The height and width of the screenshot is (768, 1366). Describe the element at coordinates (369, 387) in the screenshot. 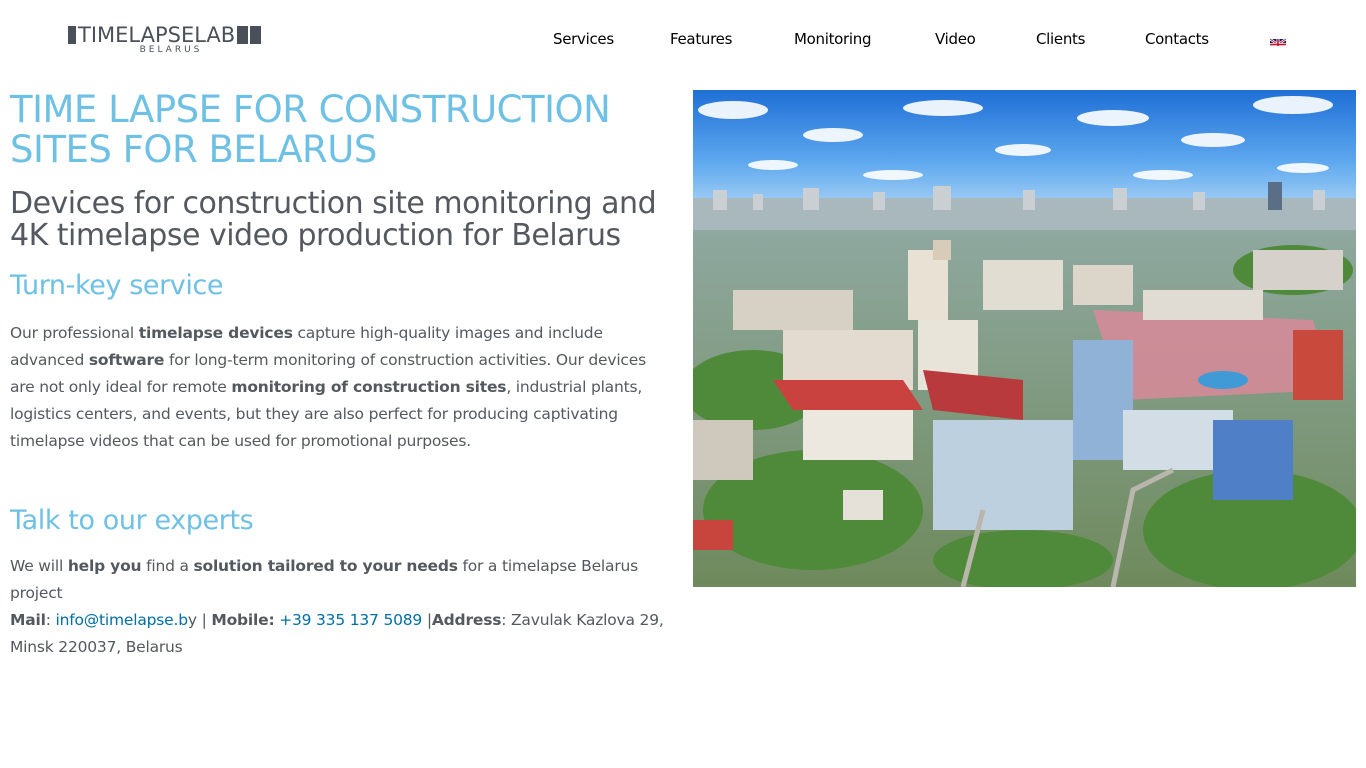

I see `intro-bold-monitoring: monitoring of construction sites` at that location.